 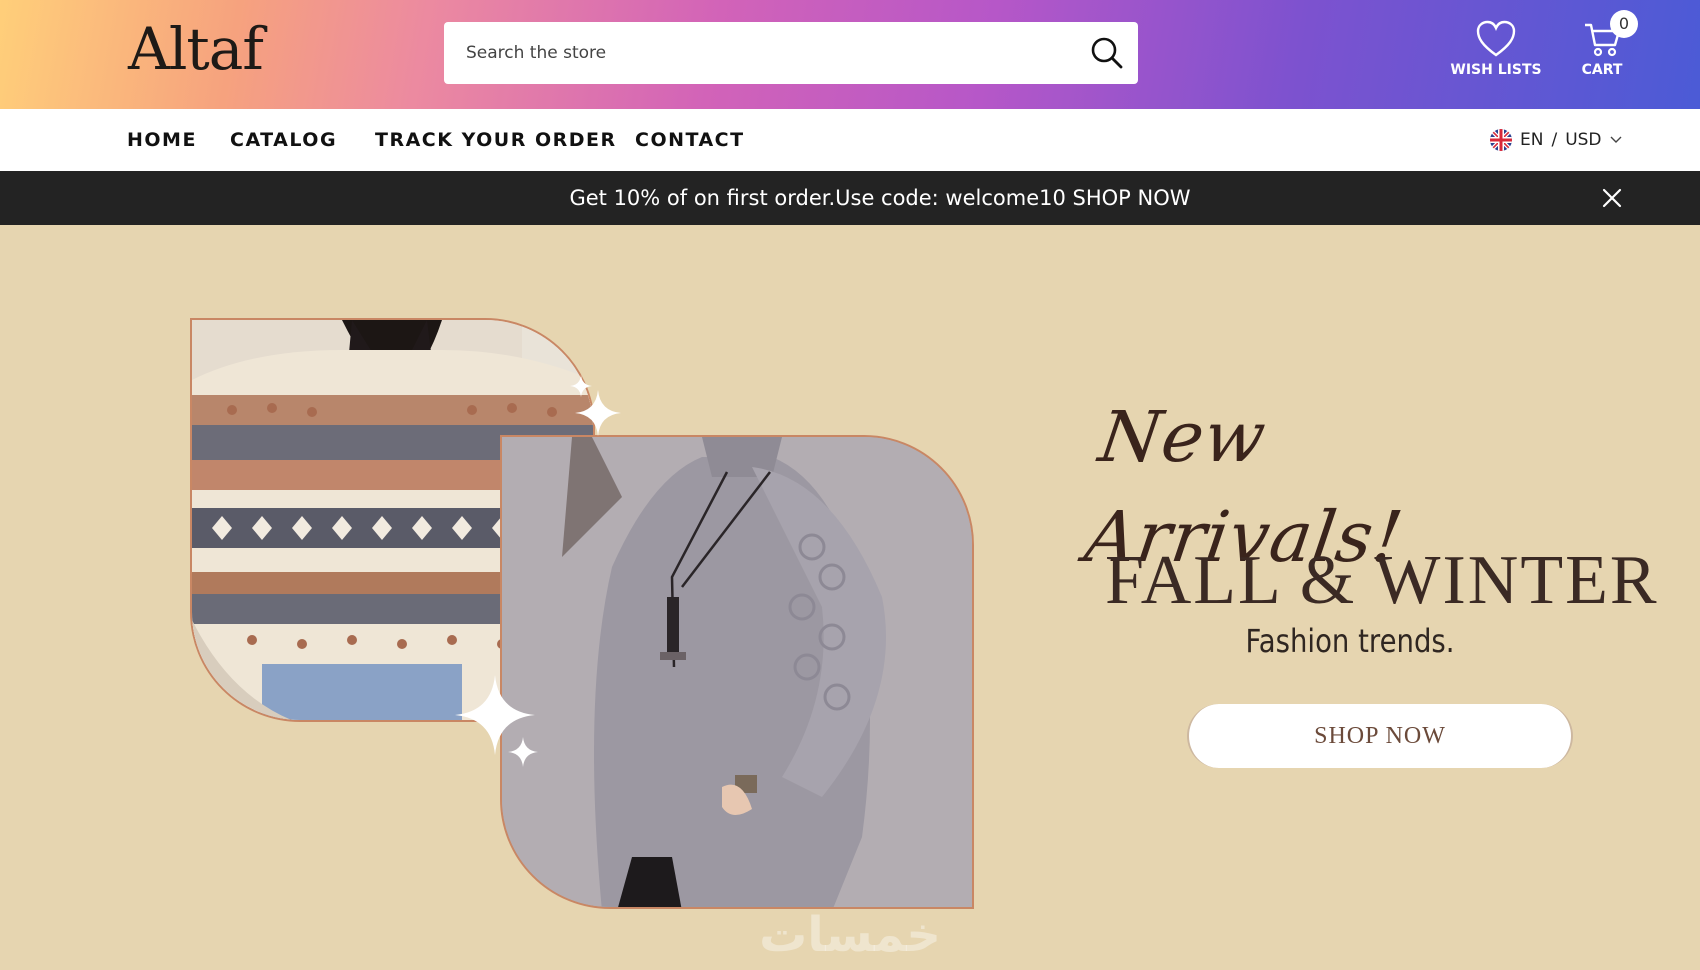 What do you see at coordinates (1496, 38) in the screenshot?
I see `heart-icon` at bounding box center [1496, 38].